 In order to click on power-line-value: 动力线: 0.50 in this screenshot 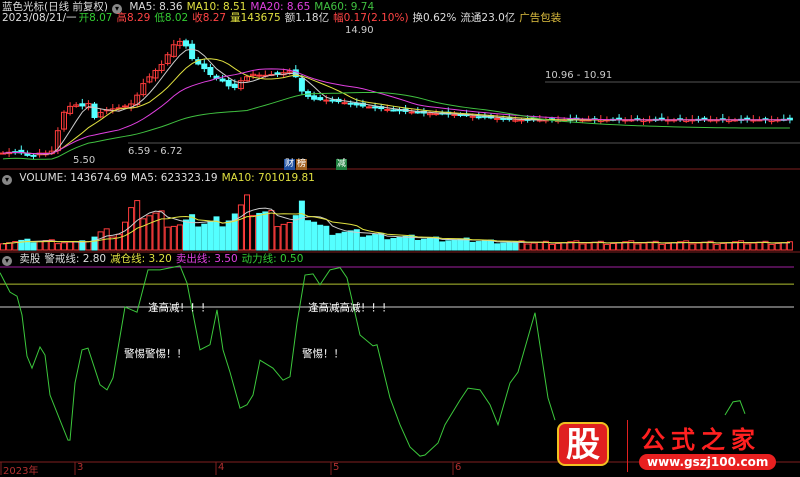, I will do `click(272, 259)`.